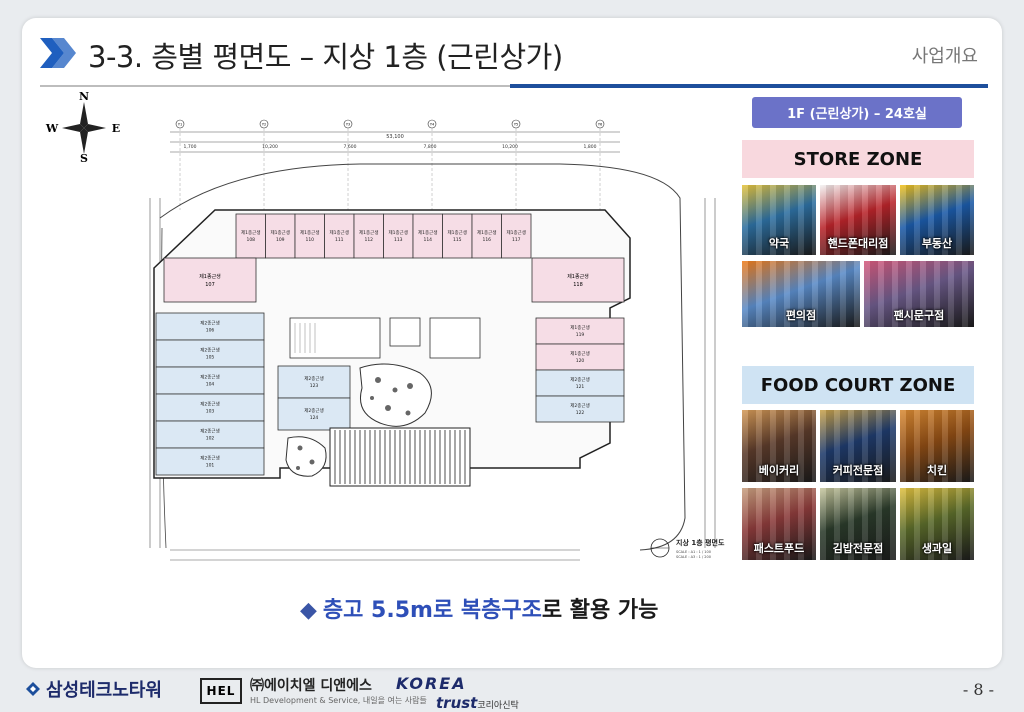 This screenshot has height=712, width=1024. I want to click on page-number: - 8 -, so click(978, 689).